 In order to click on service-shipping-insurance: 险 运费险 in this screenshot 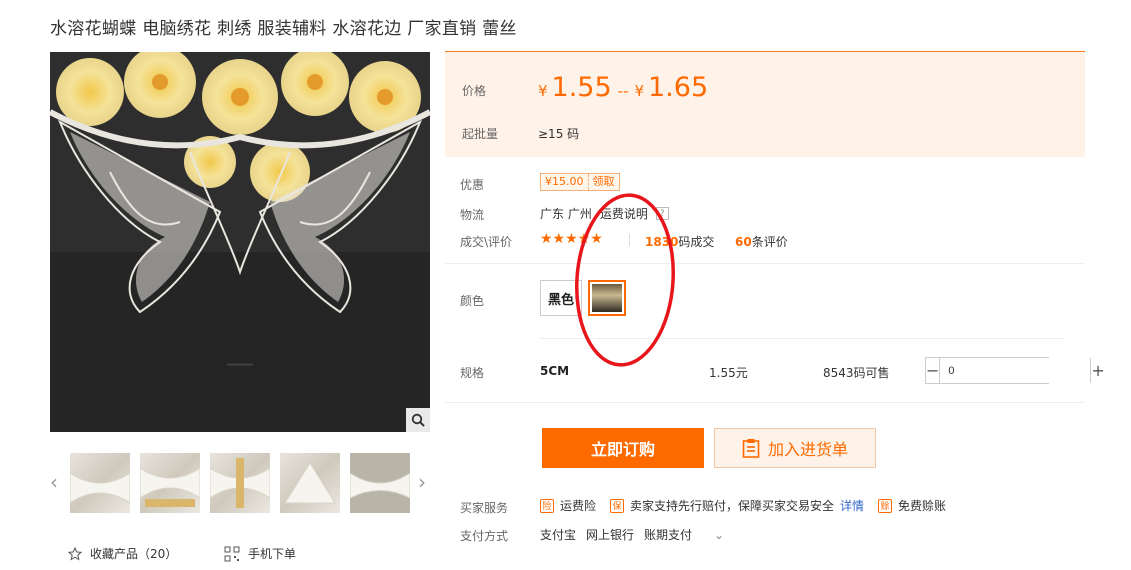, I will do `click(568, 505)`.